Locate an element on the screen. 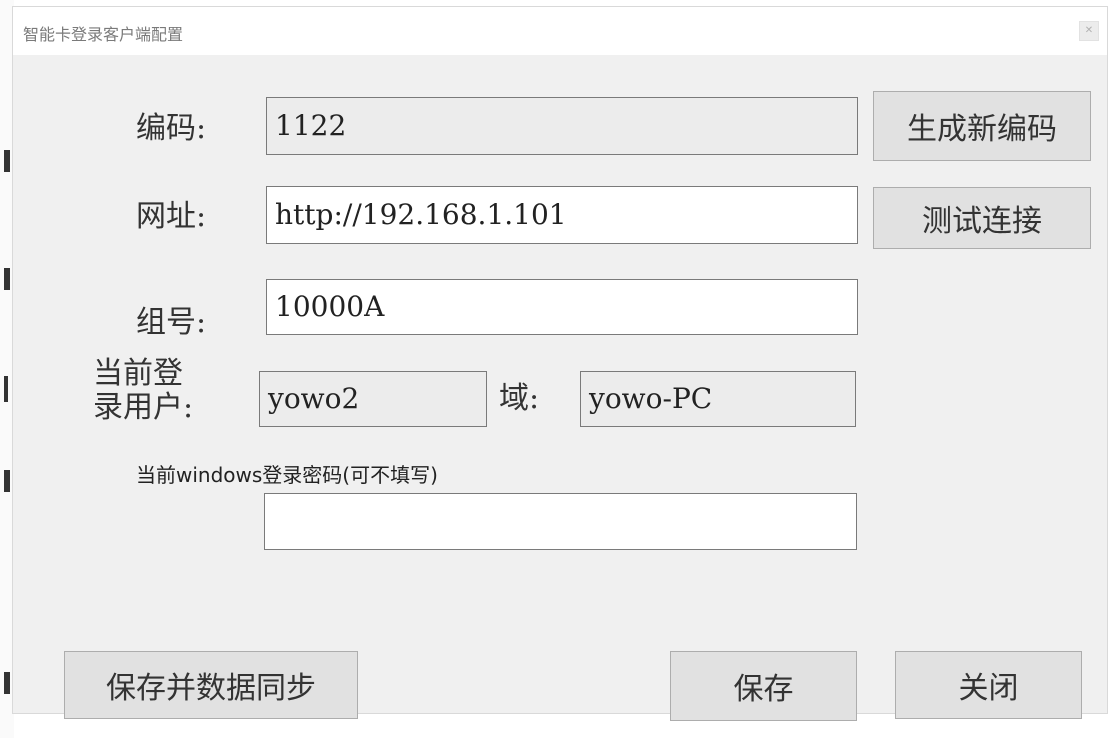 This screenshot has width=1110, height=738. current-user-field: yowo2 is located at coordinates (373, 399).